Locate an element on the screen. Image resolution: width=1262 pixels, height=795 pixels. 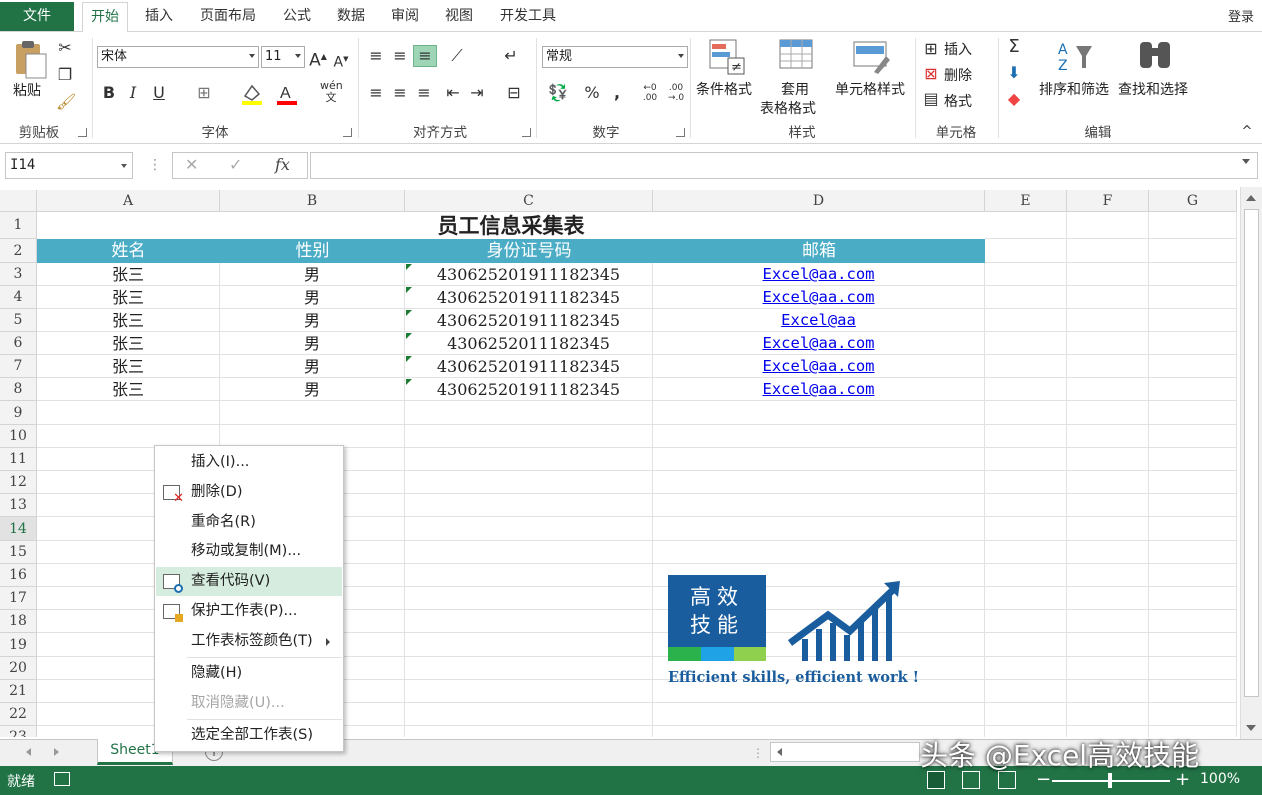
underline-icon: U is located at coordinates (159, 93).